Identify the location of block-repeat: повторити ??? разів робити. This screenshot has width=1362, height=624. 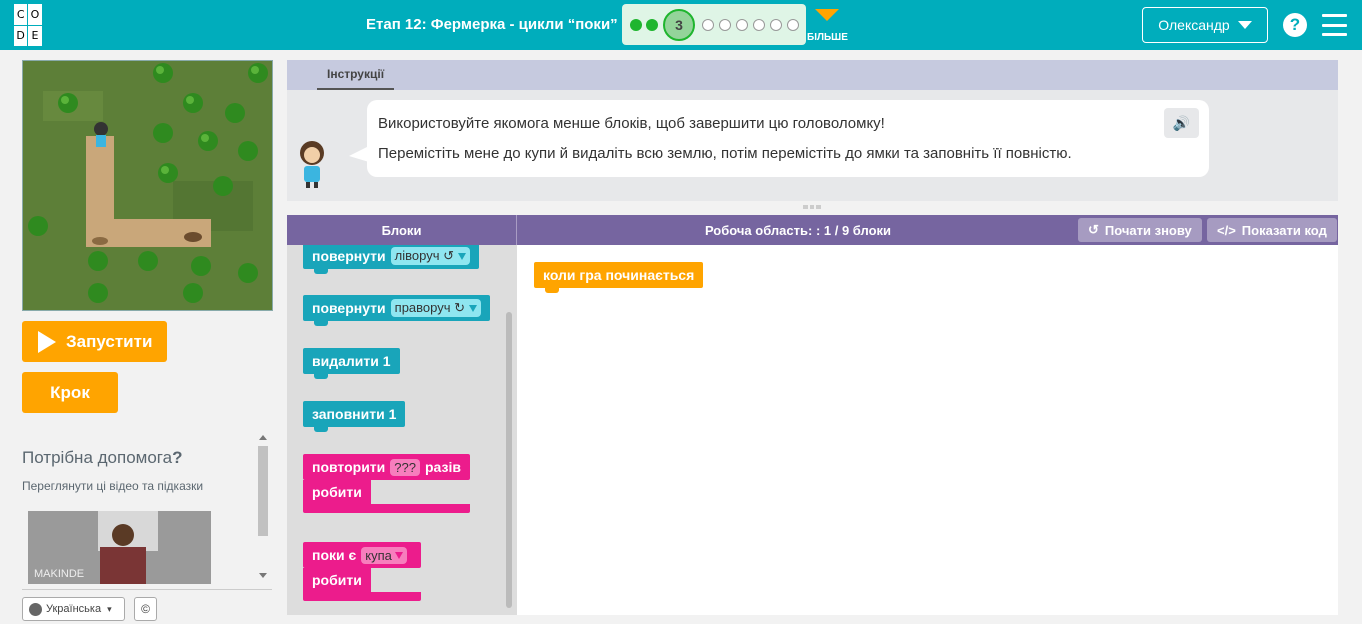
(387, 485).